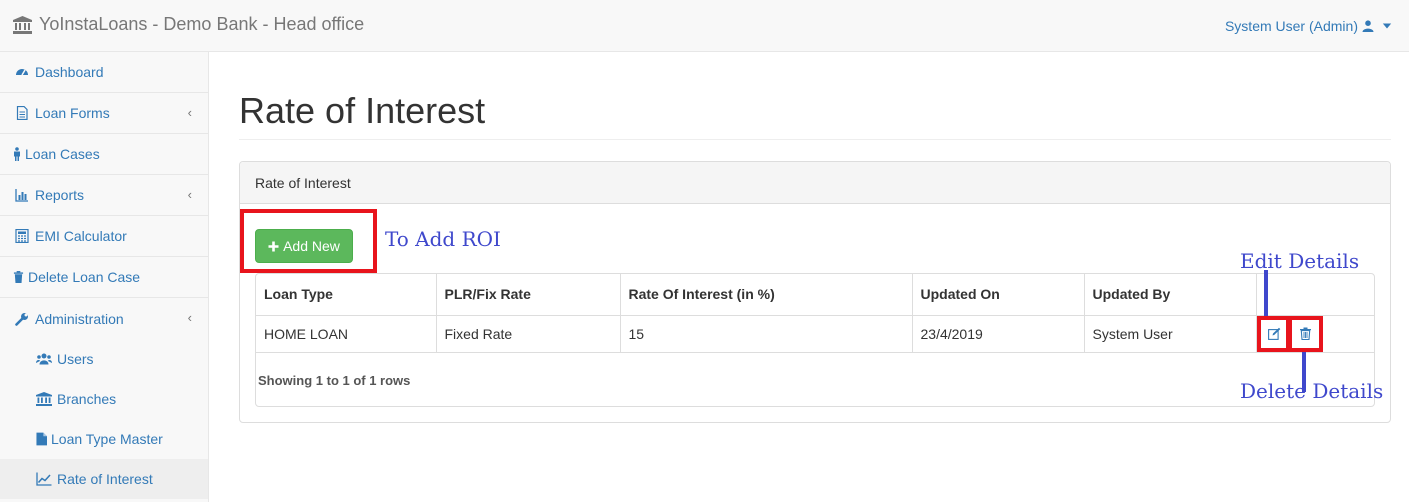 The width and height of the screenshot is (1409, 502). Describe the element at coordinates (1368, 26) in the screenshot. I see `user-icon` at that location.